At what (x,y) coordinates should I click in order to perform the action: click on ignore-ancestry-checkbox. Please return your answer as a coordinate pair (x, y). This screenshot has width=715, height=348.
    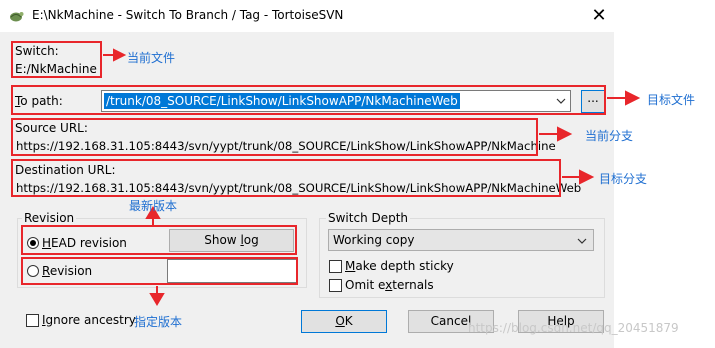
    Looking at the image, I should click on (32, 320).